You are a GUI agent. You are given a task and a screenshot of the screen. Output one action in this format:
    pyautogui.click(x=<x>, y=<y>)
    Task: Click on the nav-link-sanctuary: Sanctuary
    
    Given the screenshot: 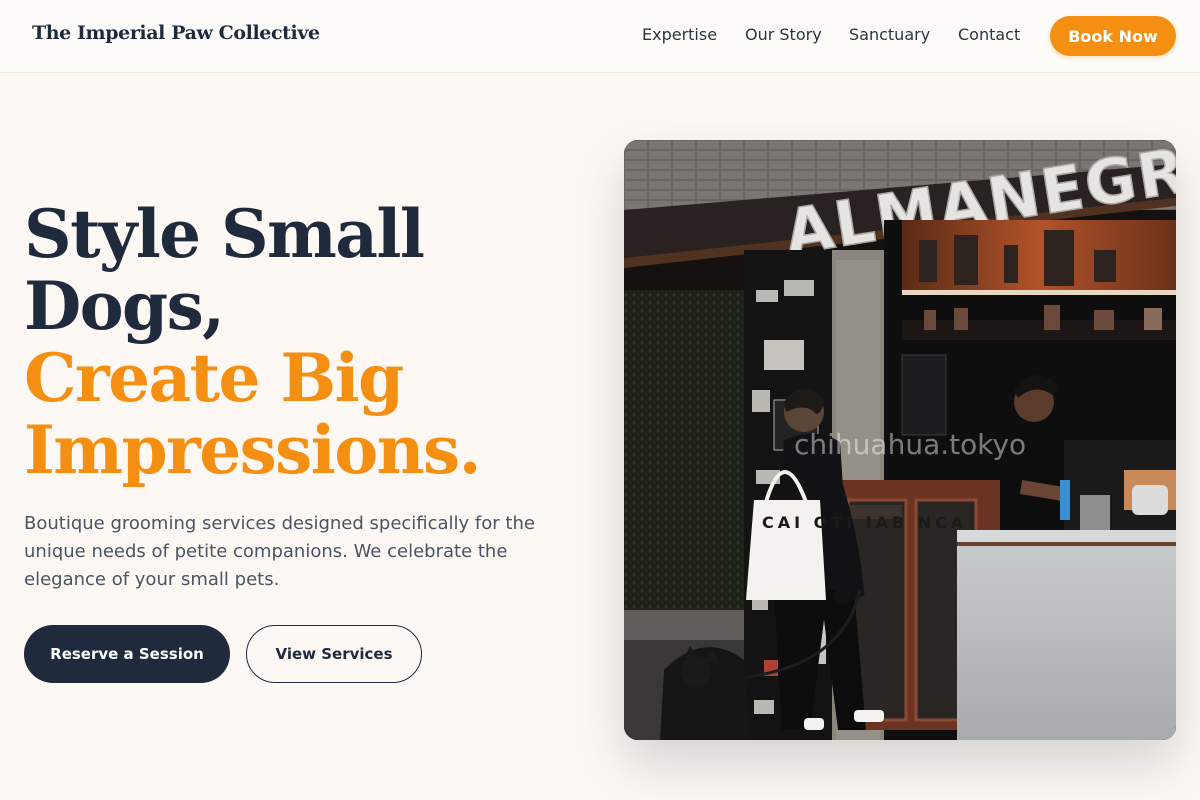 What is the action you would take?
    pyautogui.click(x=889, y=34)
    